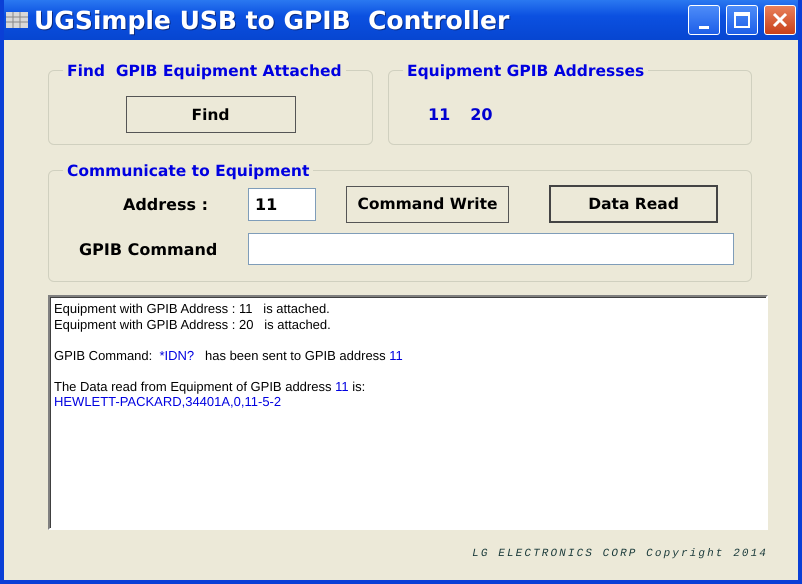  I want to click on field-label: Address :, so click(165, 204).